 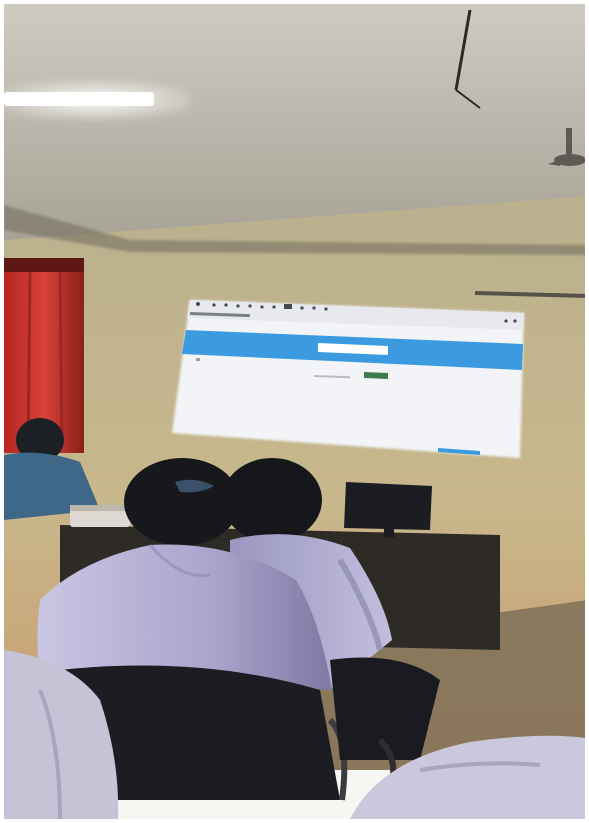 What do you see at coordinates (348, 379) in the screenshot?
I see `projection-screen-icon` at bounding box center [348, 379].